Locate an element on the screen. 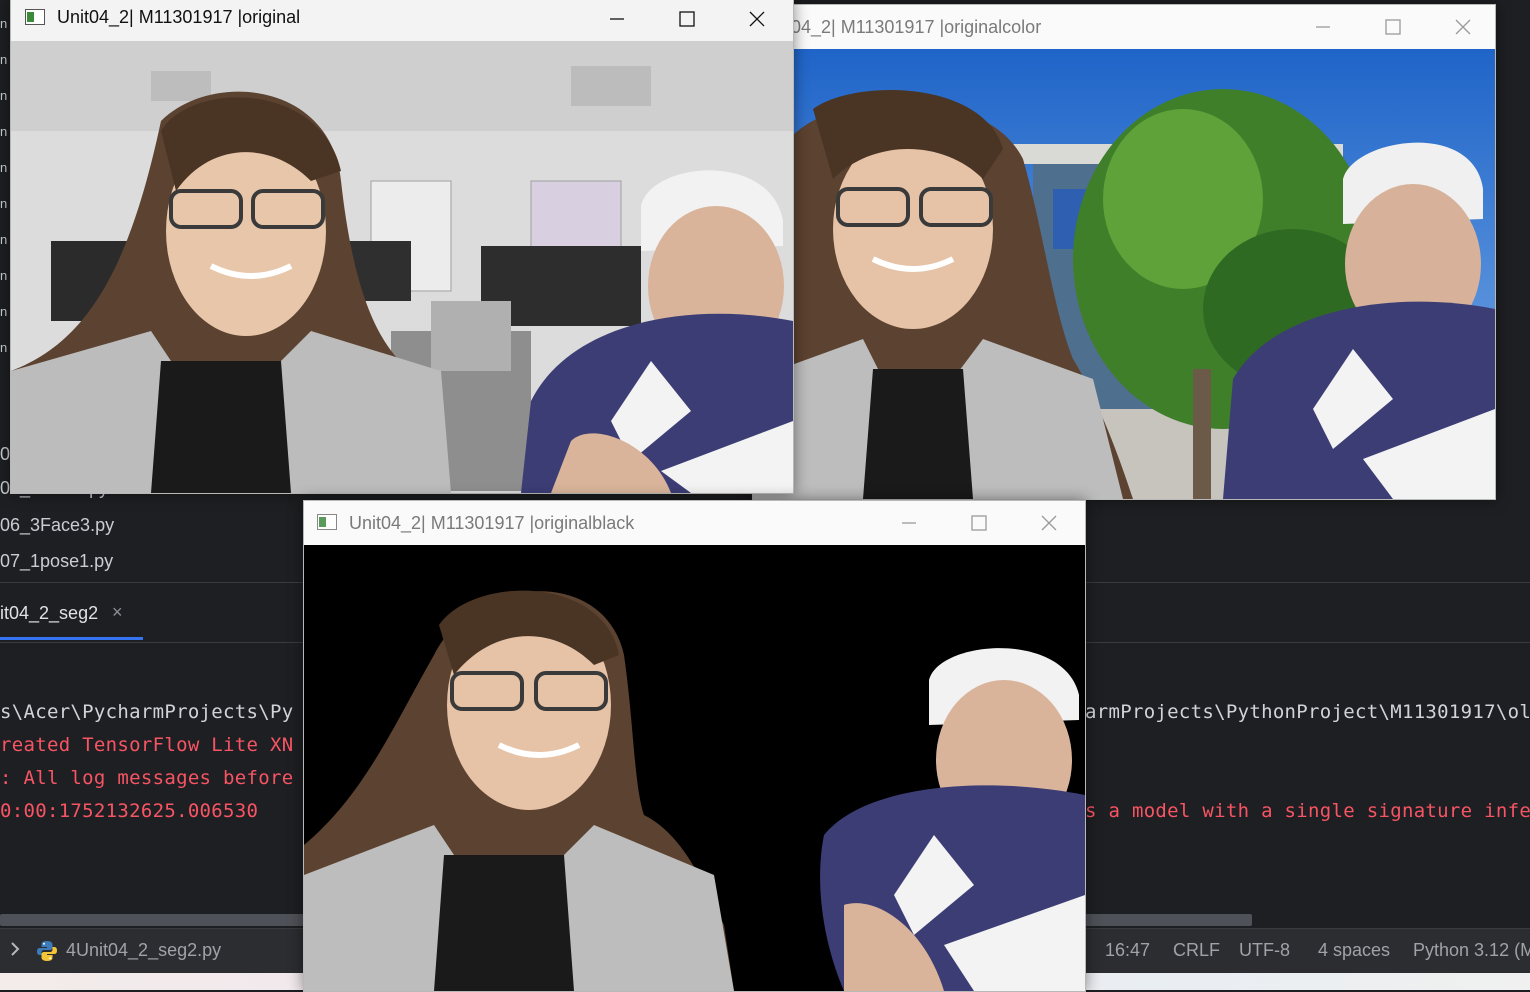 The height and width of the screenshot is (992, 1530). line-separator: CRLF is located at coordinates (1196, 950).